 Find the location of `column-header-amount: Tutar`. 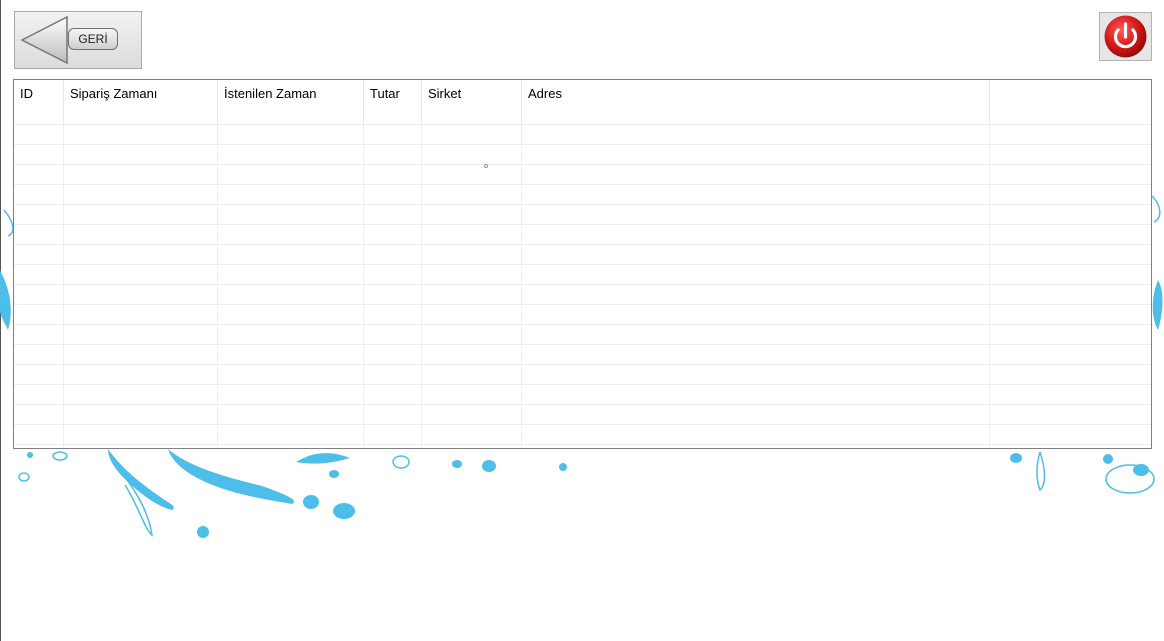

column-header-amount: Tutar is located at coordinates (393, 102).